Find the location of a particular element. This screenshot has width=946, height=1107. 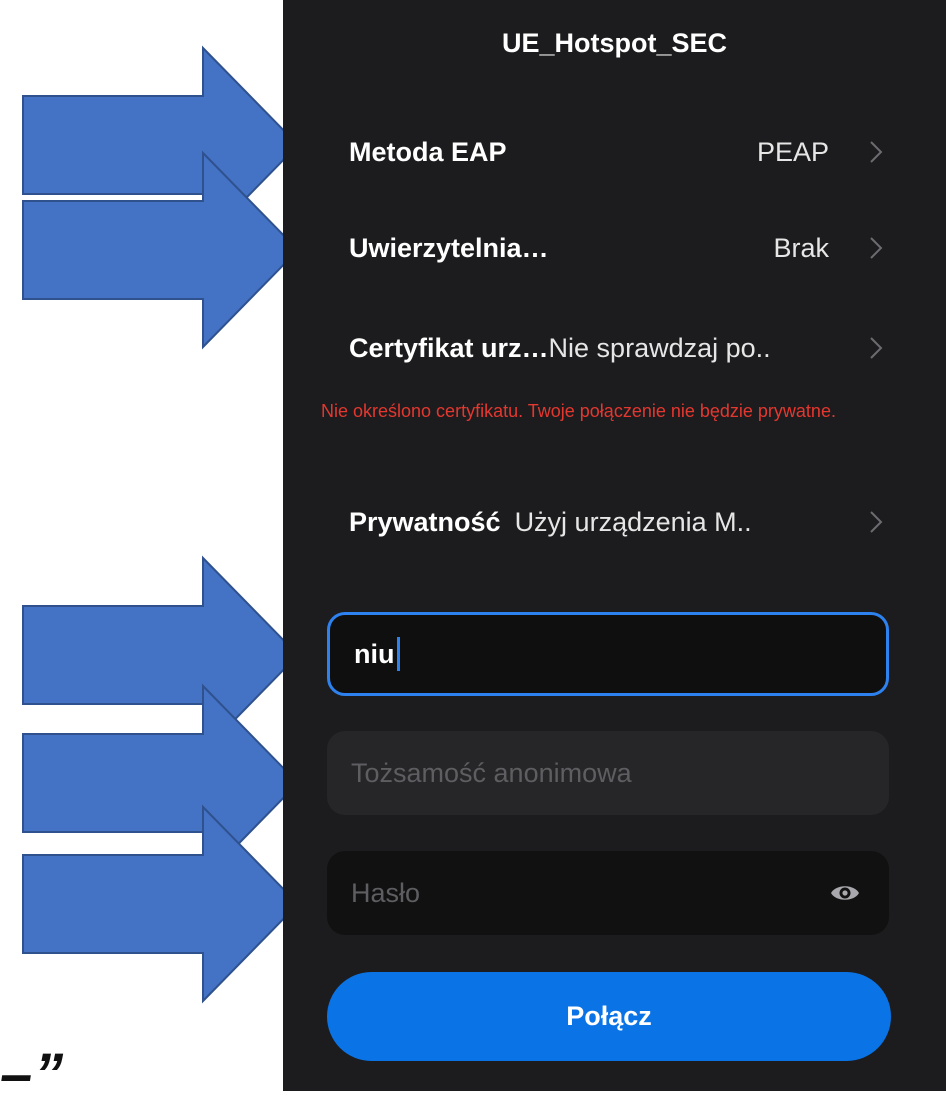

ca-certificate-row: Certyfikat urz… Nie sprawdzaj po.. is located at coordinates (616, 348).